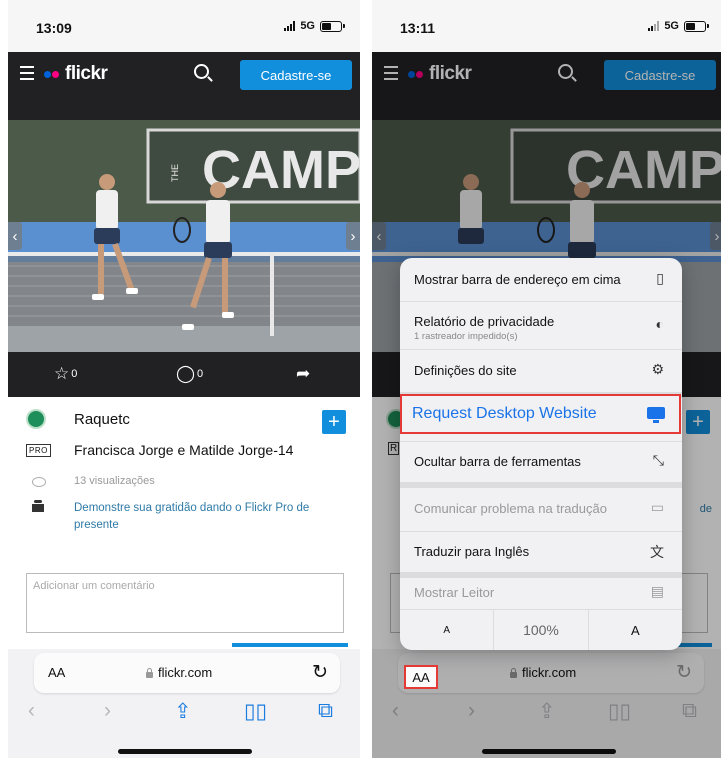  What do you see at coordinates (517, 279) in the screenshot?
I see `menu-item-label: Mostrar barra de endereço em cima` at bounding box center [517, 279].